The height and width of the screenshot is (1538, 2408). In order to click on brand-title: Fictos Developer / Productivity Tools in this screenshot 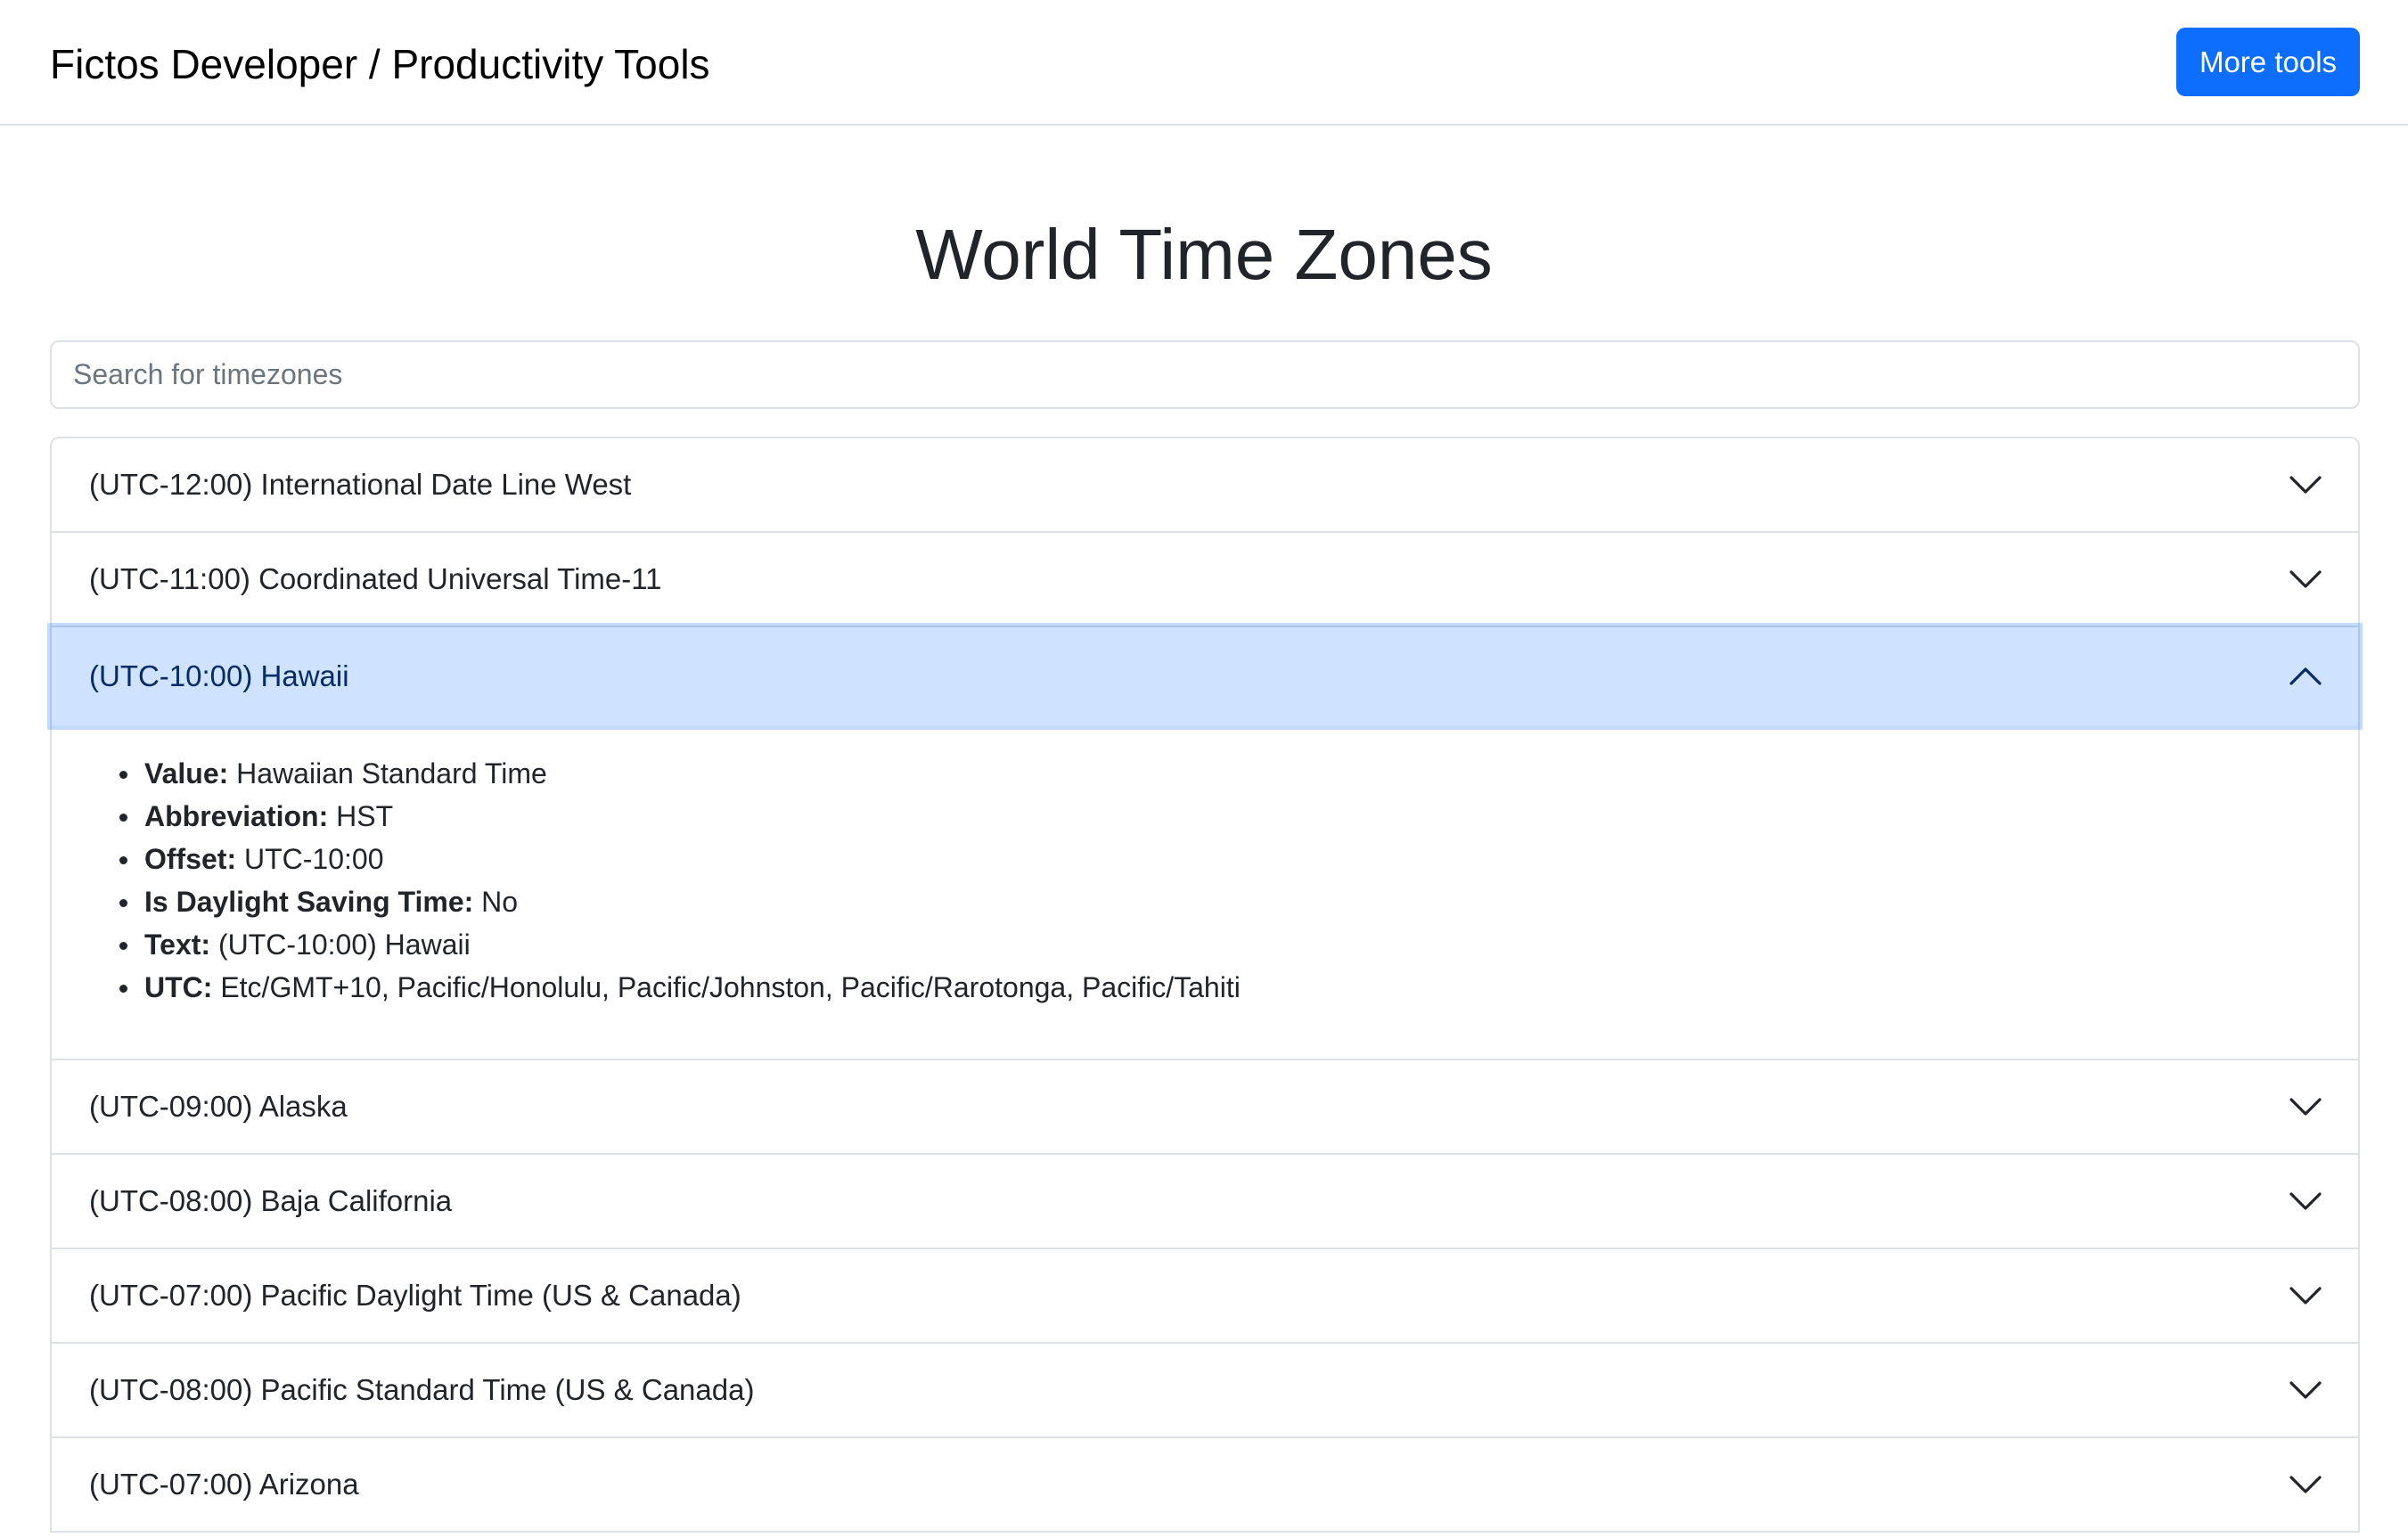, I will do `click(380, 64)`.